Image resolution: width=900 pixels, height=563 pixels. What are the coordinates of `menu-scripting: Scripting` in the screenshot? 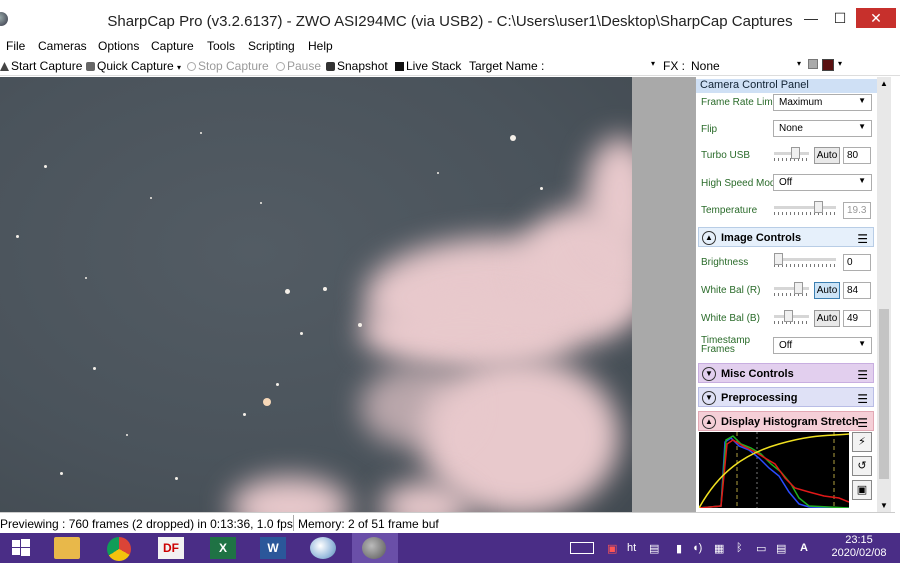 It's located at (271, 46).